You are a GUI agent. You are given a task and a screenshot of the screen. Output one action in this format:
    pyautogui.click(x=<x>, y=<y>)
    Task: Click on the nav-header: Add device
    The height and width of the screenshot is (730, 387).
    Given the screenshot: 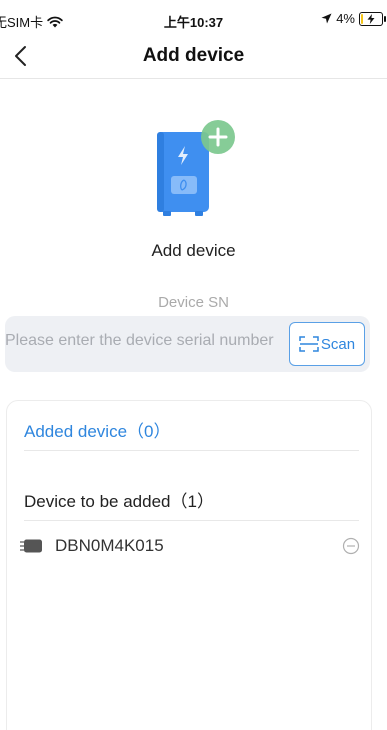 What is the action you would take?
    pyautogui.click(x=193, y=57)
    